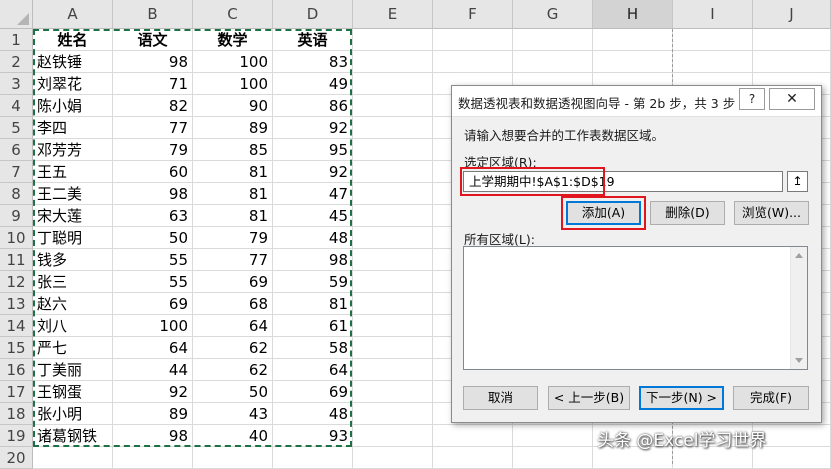  What do you see at coordinates (233, 106) in the screenshot?
I see `table-cell: 90` at bounding box center [233, 106].